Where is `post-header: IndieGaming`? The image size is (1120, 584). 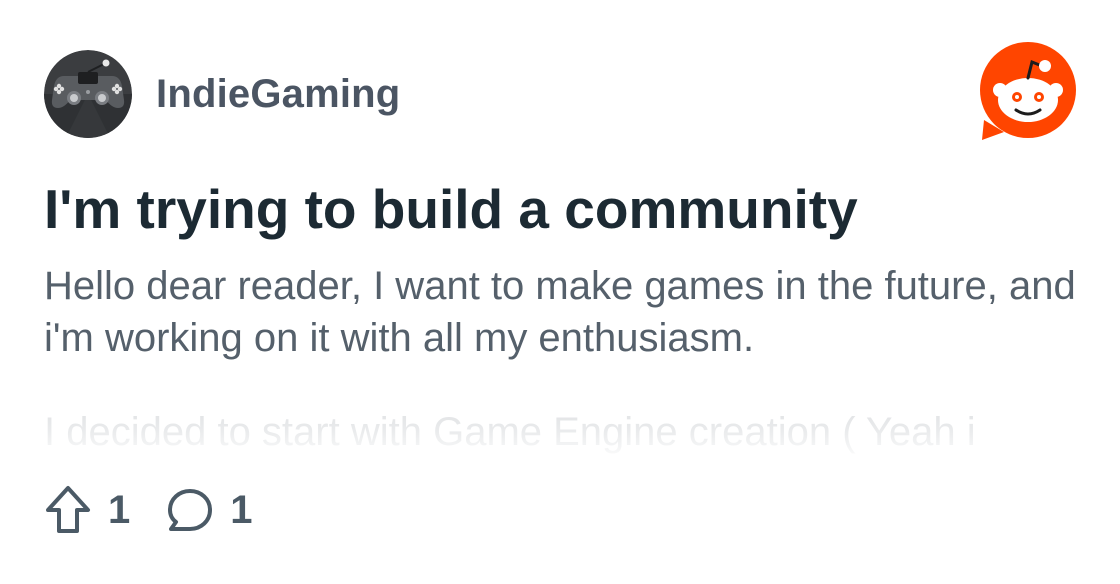
post-header: IndieGaming is located at coordinates (222, 94).